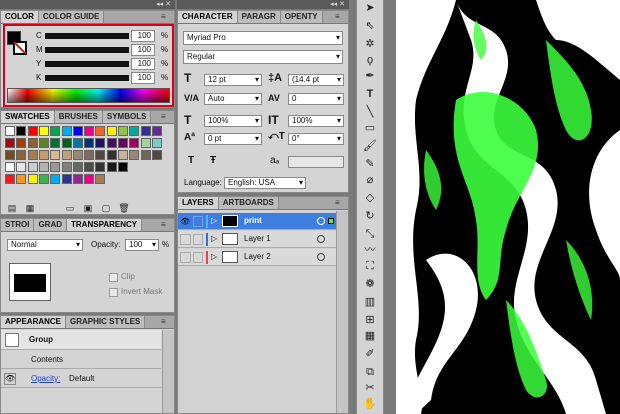  What do you see at coordinates (71, 17) in the screenshot?
I see `tab-color-guide: COLOR GUIDE` at bounding box center [71, 17].